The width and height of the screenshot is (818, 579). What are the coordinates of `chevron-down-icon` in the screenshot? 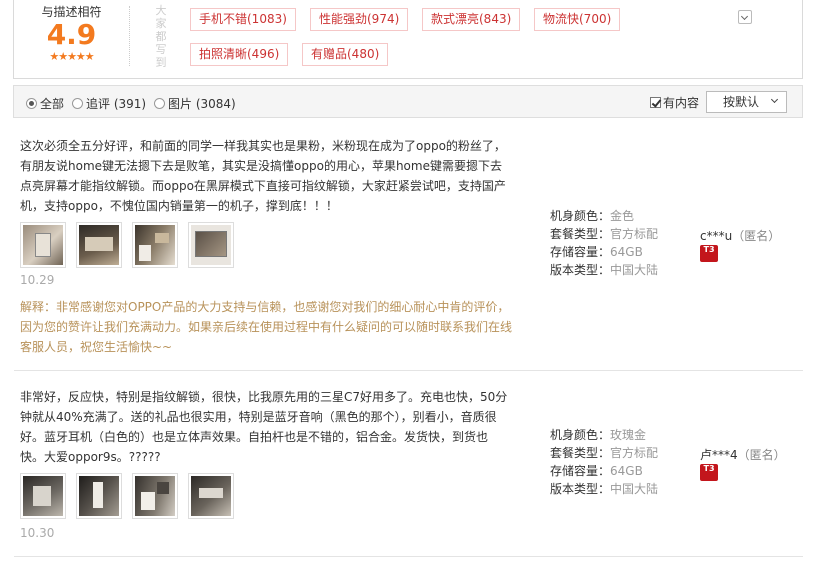 It's located at (774, 99).